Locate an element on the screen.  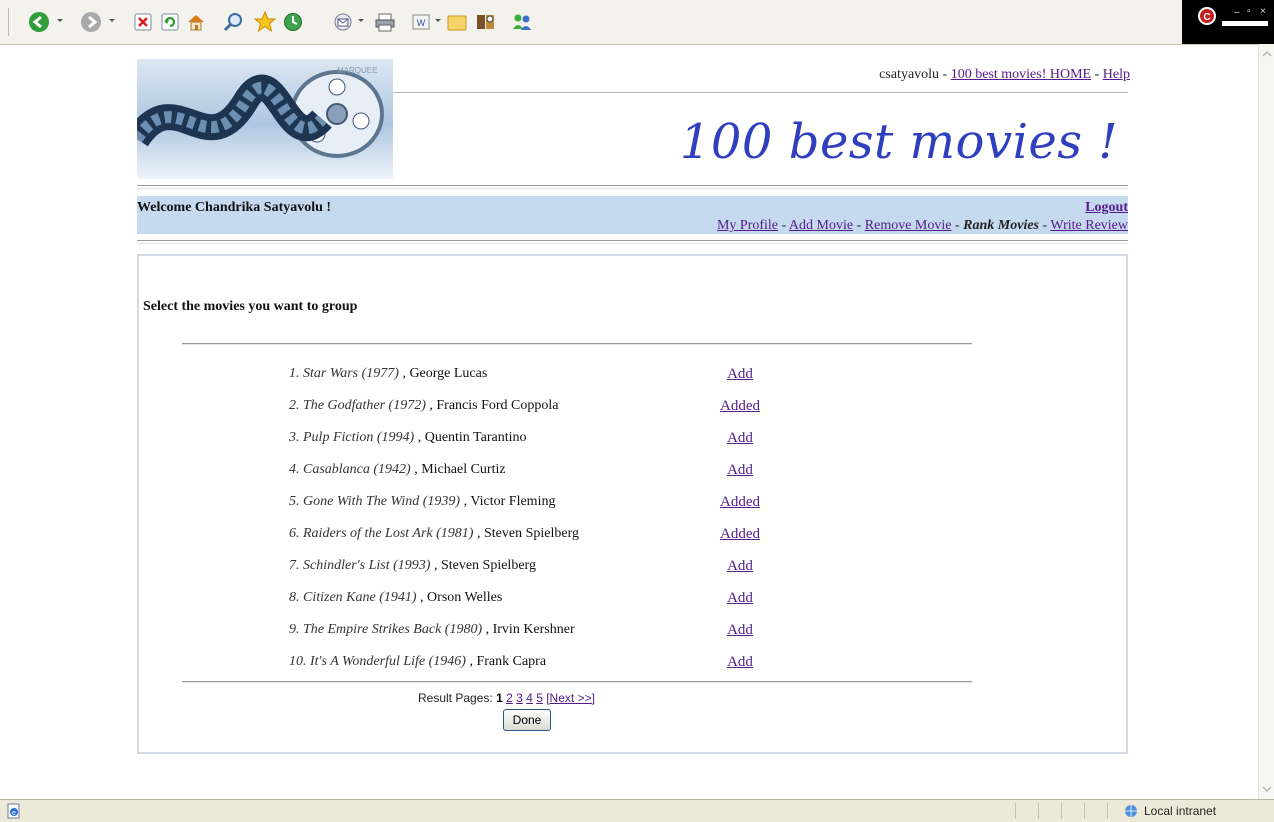
print-icon is located at coordinates (385, 22).